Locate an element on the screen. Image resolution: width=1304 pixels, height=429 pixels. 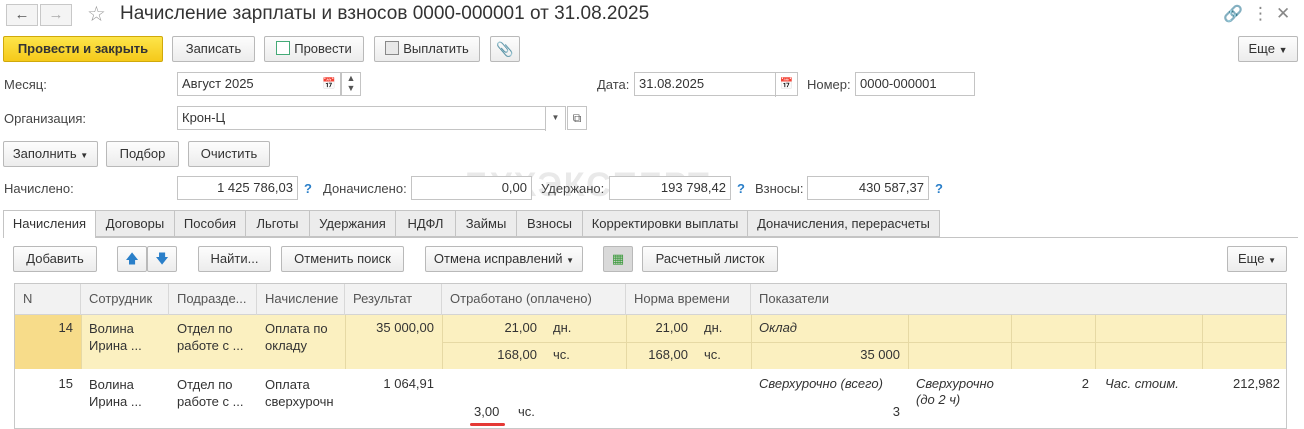
favorite-star-icon: ☆ is located at coordinates (96, 14).